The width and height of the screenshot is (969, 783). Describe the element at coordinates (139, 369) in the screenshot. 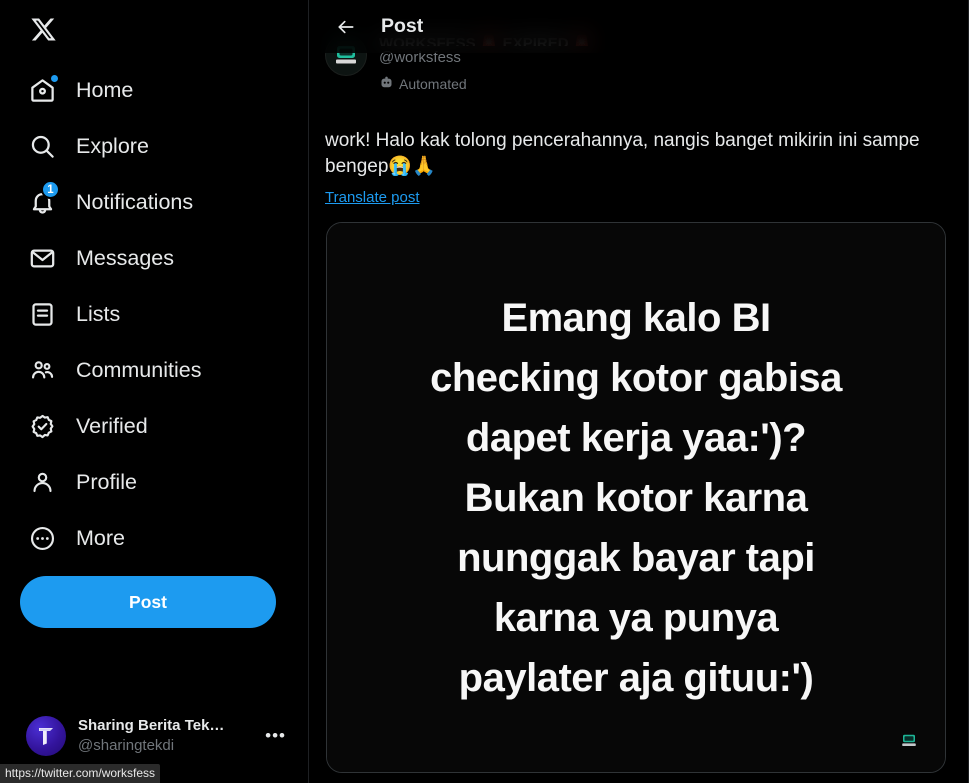

I see `sidebar-item-label: Communities` at that location.